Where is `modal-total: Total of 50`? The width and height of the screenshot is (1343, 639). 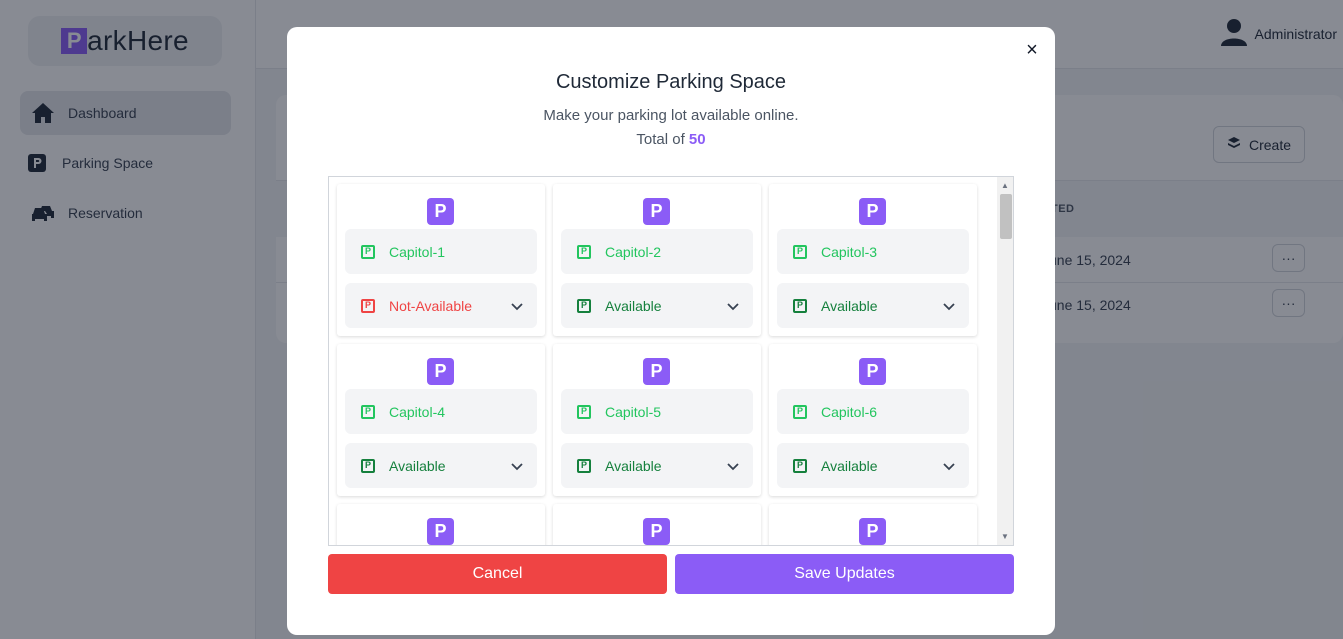 modal-total: Total of 50 is located at coordinates (671, 139).